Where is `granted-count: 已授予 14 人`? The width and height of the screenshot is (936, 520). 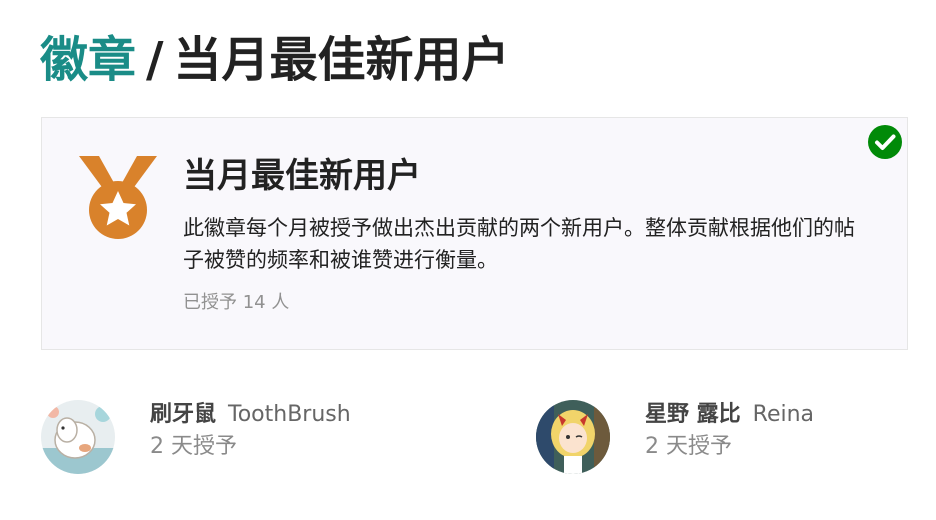 granted-count: 已授予 14 人 is located at coordinates (236, 302).